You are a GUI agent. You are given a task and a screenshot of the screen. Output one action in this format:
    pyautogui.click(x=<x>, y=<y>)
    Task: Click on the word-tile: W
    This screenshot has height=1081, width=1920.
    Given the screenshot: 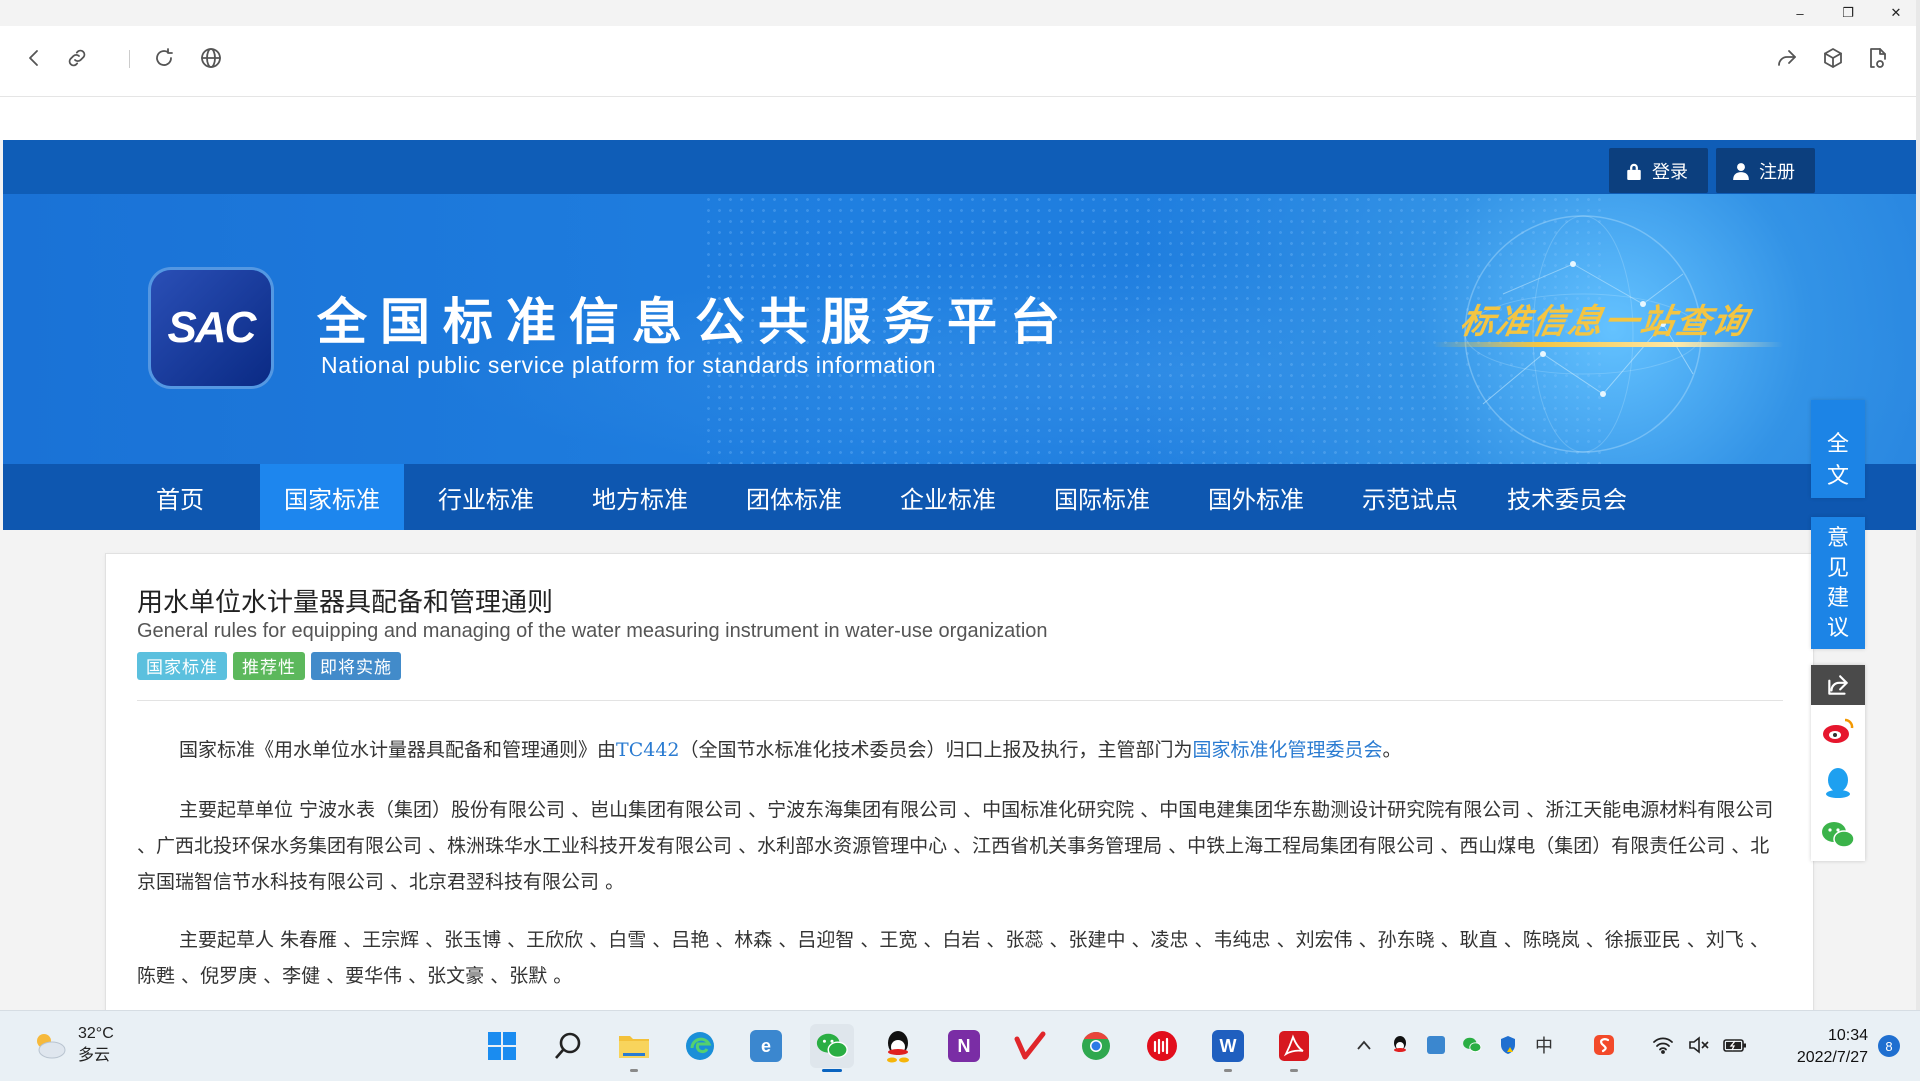 What is the action you would take?
    pyautogui.click(x=1228, y=1046)
    